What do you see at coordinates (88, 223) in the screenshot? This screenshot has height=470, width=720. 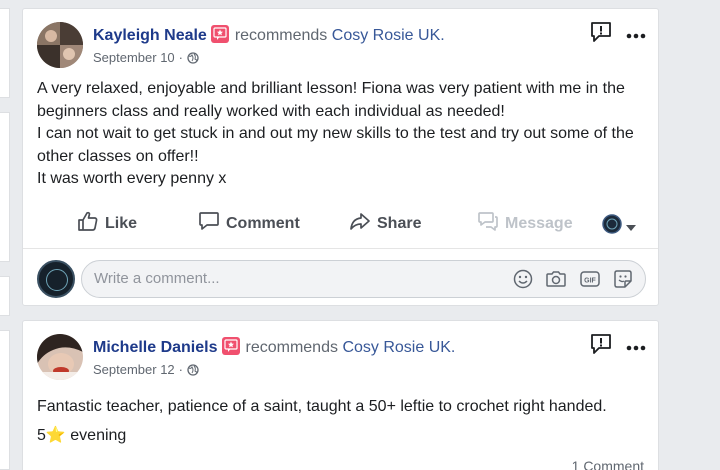 I see `thumbs-up-icon` at bounding box center [88, 223].